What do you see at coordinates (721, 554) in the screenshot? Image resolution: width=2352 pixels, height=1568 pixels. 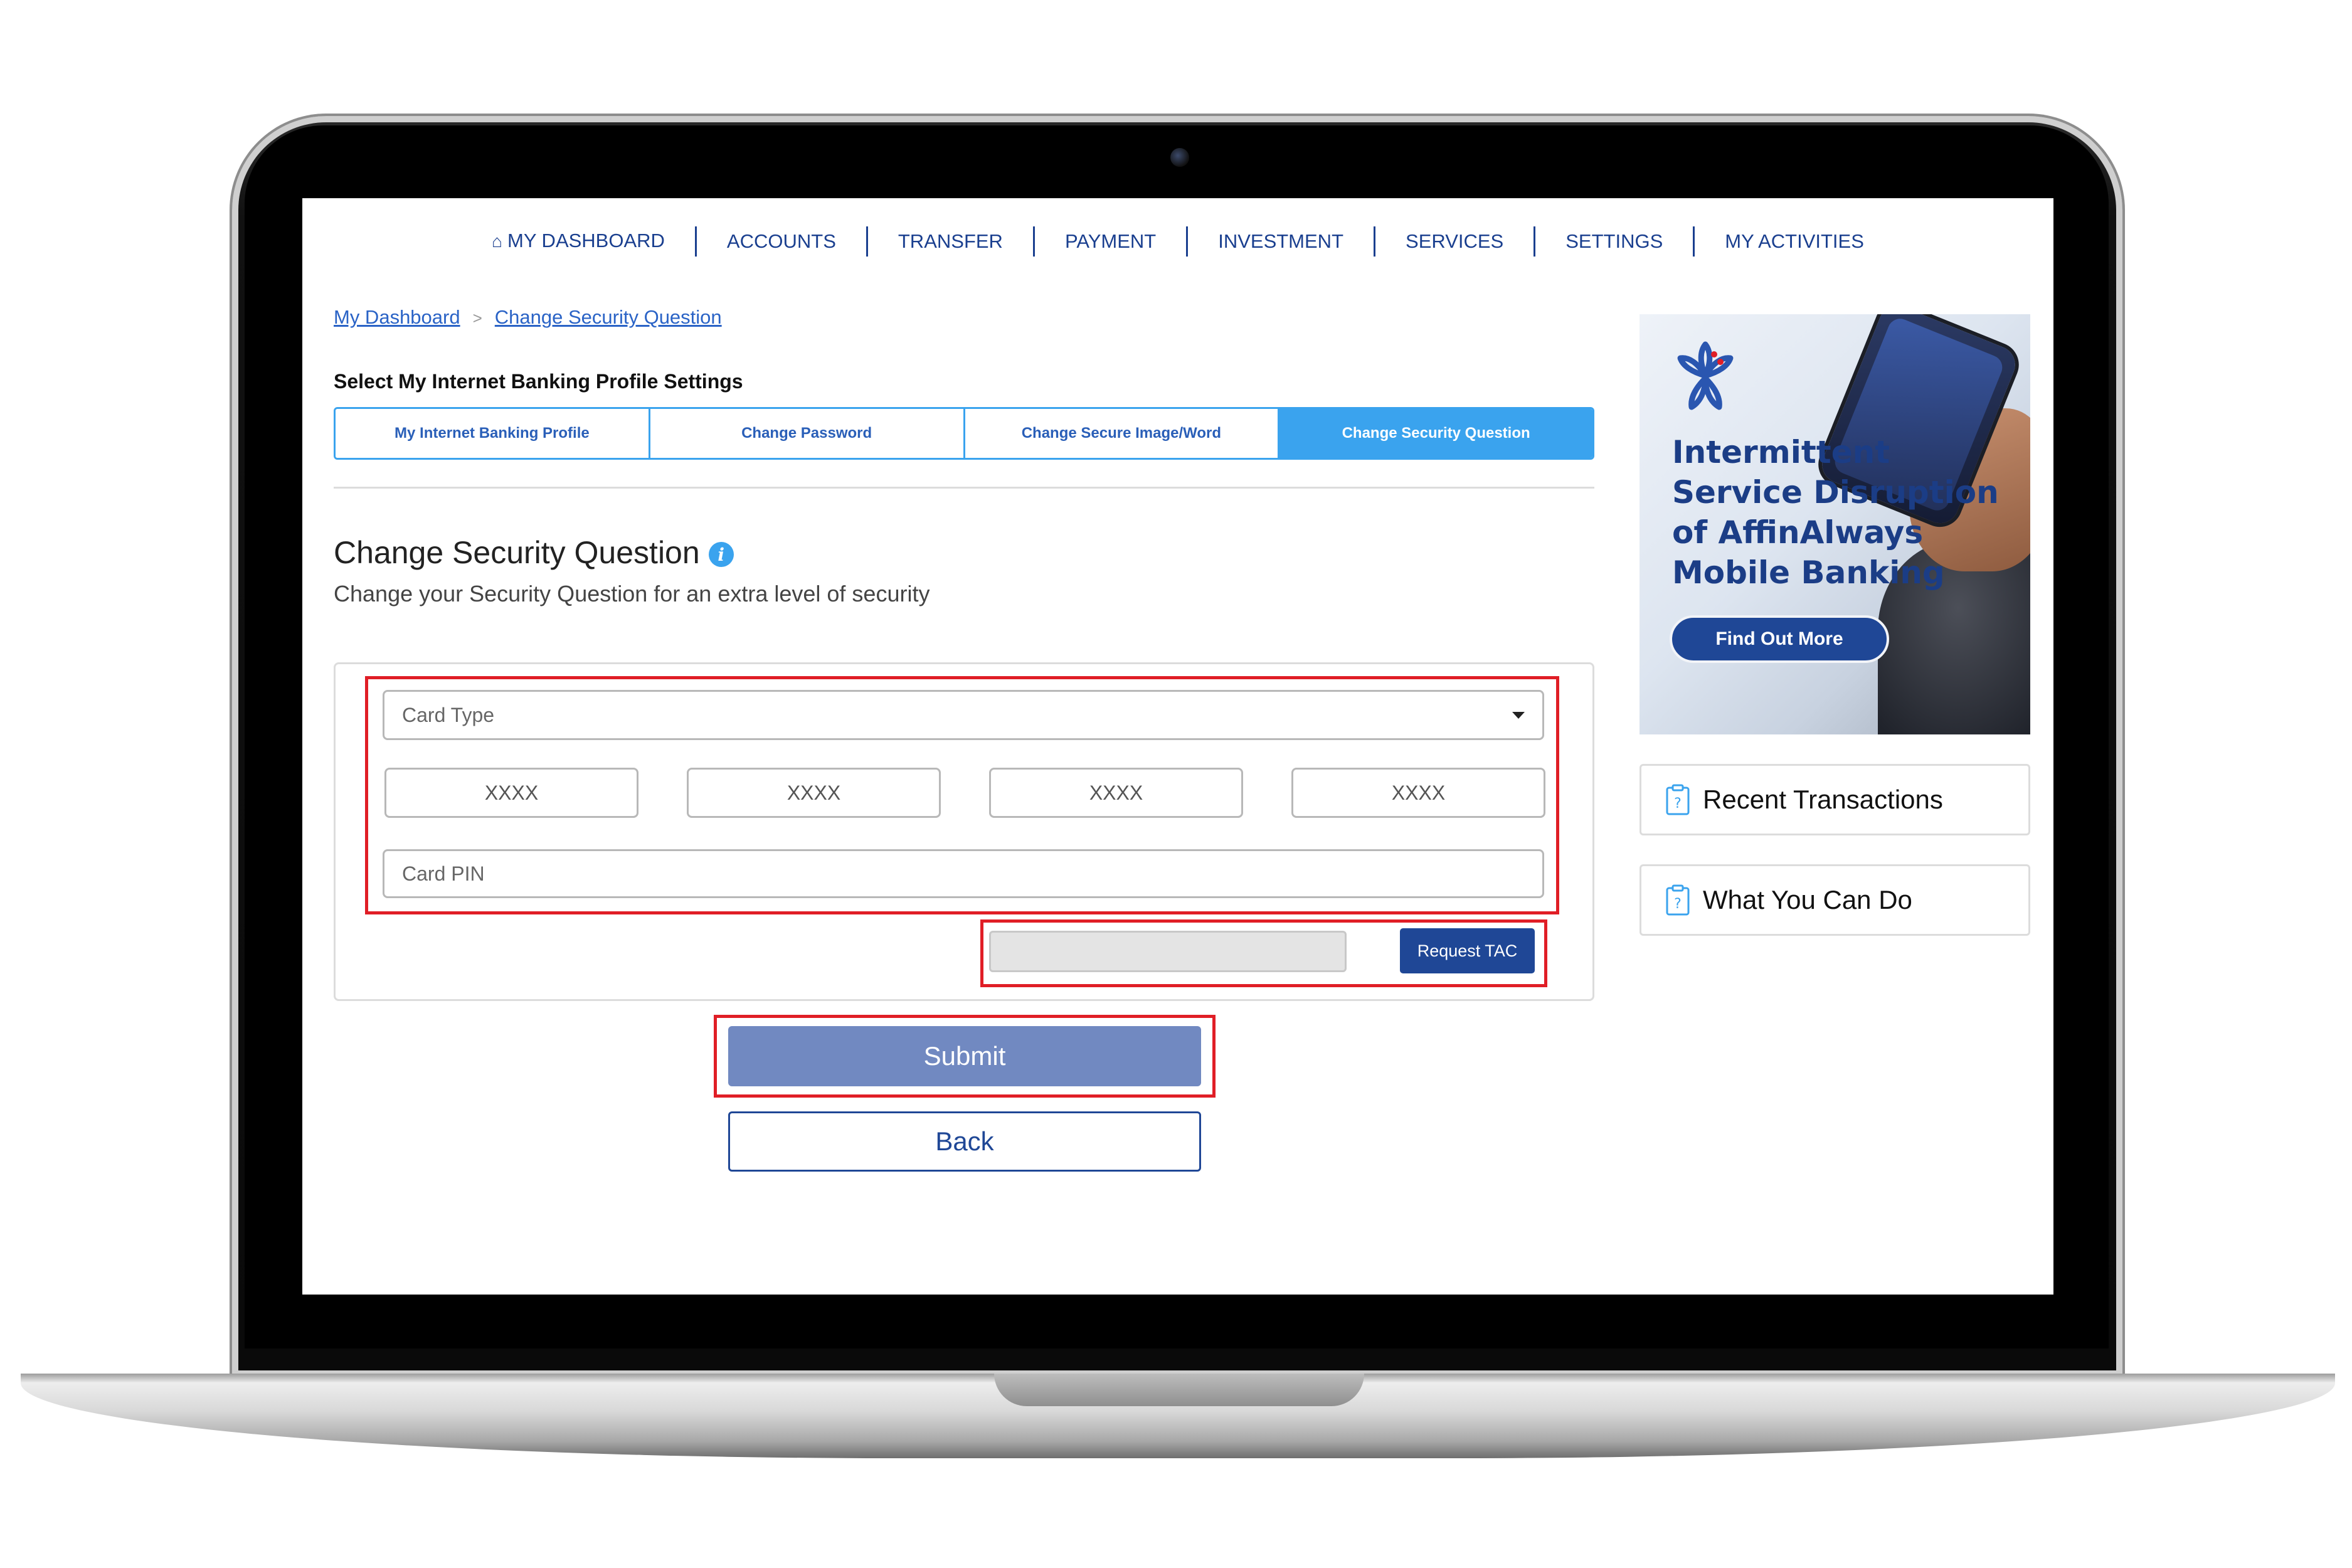 I see `info-icon: i` at bounding box center [721, 554].